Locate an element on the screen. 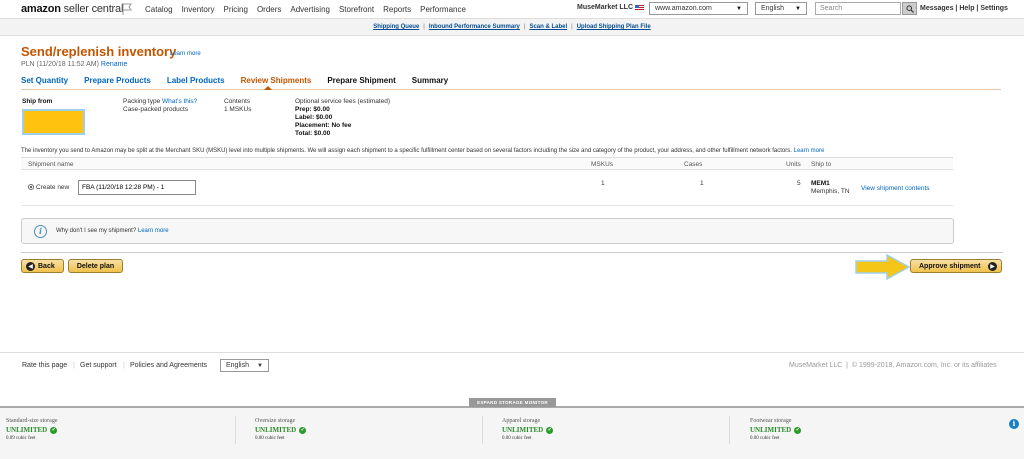 This screenshot has width=1024, height=459. search-input: Search is located at coordinates (858, 8).